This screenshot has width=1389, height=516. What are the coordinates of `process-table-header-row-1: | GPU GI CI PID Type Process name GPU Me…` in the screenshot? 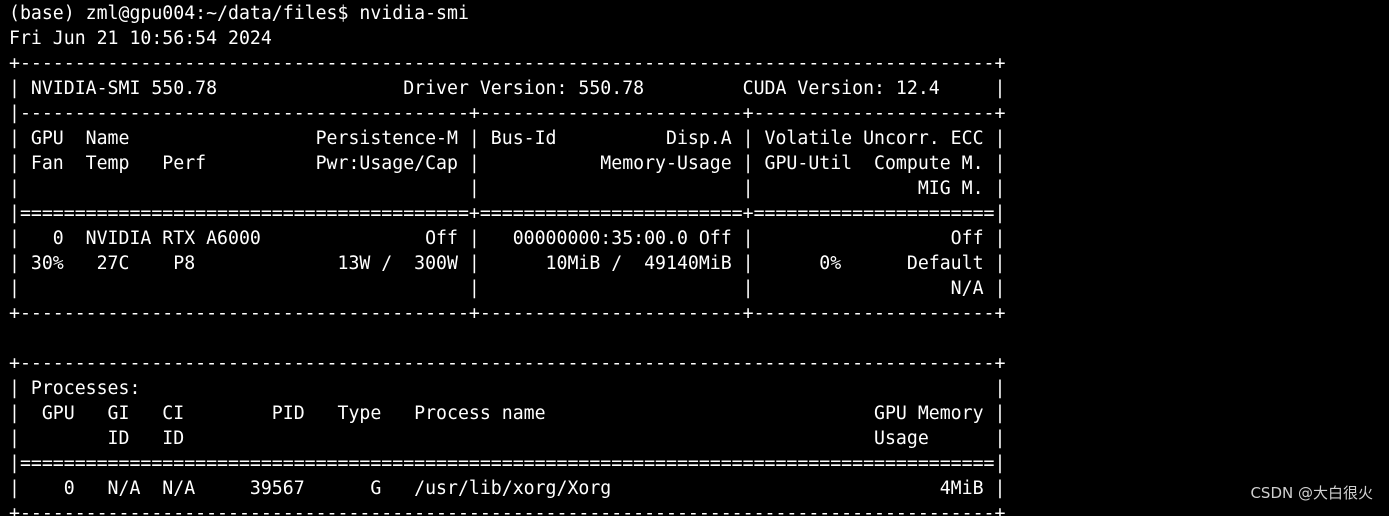 It's located at (507, 413).